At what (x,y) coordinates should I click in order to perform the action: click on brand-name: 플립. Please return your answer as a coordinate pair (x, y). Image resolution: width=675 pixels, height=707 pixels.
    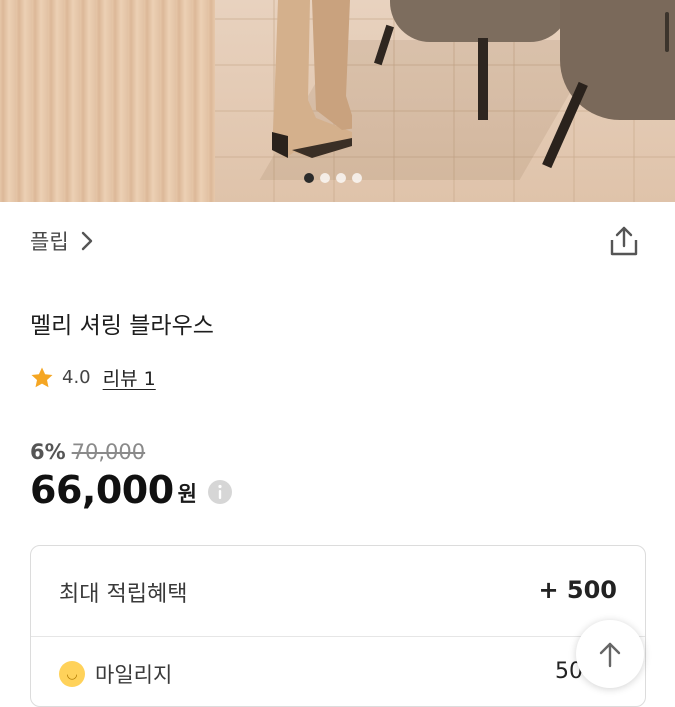
    Looking at the image, I should click on (49, 242).